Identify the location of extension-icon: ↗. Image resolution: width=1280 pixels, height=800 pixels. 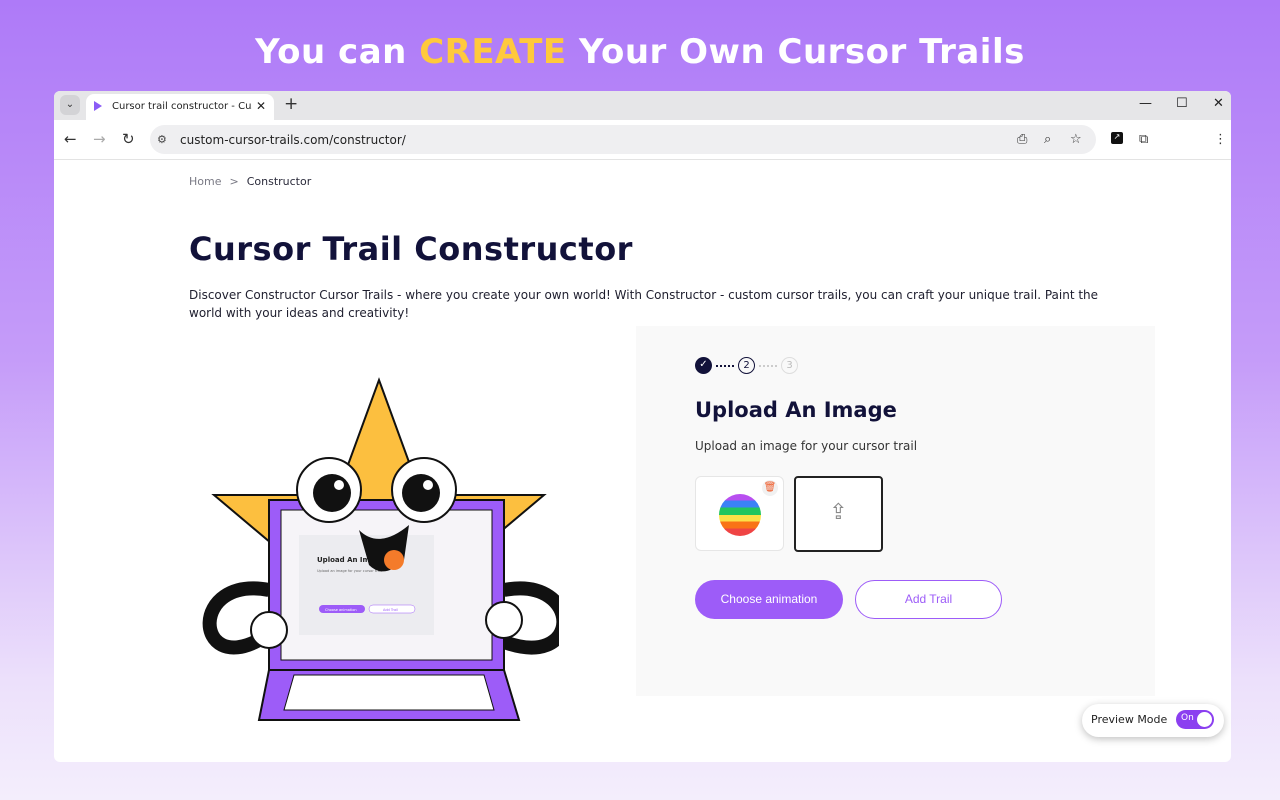
(1117, 138).